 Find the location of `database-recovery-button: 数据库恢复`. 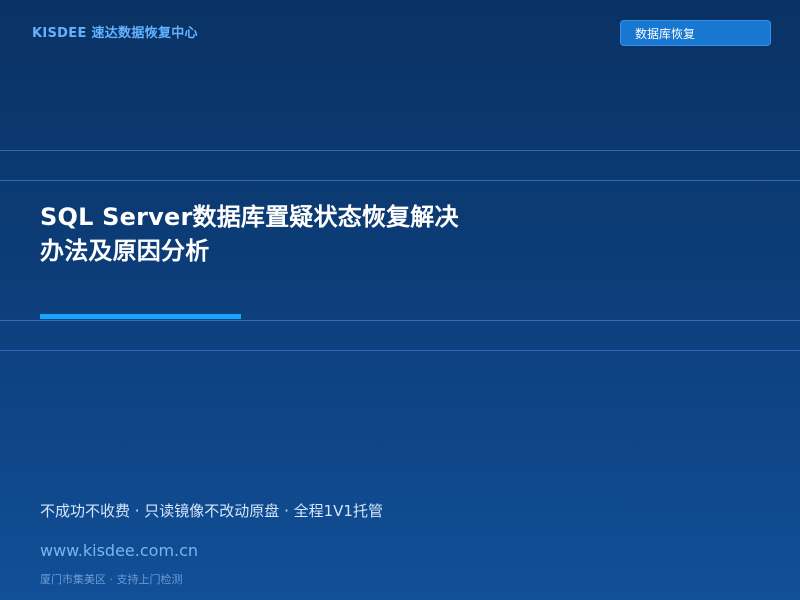

database-recovery-button: 数据库恢复 is located at coordinates (695, 33).